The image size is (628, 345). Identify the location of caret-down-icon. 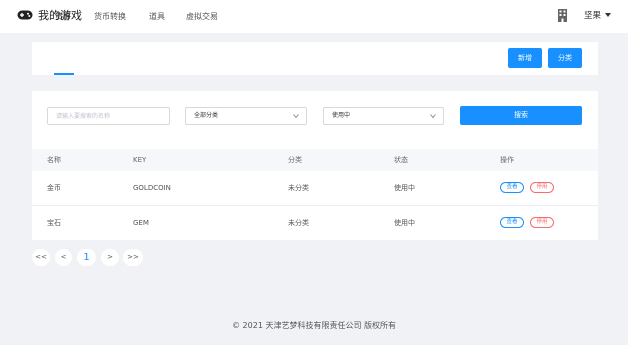
(608, 15).